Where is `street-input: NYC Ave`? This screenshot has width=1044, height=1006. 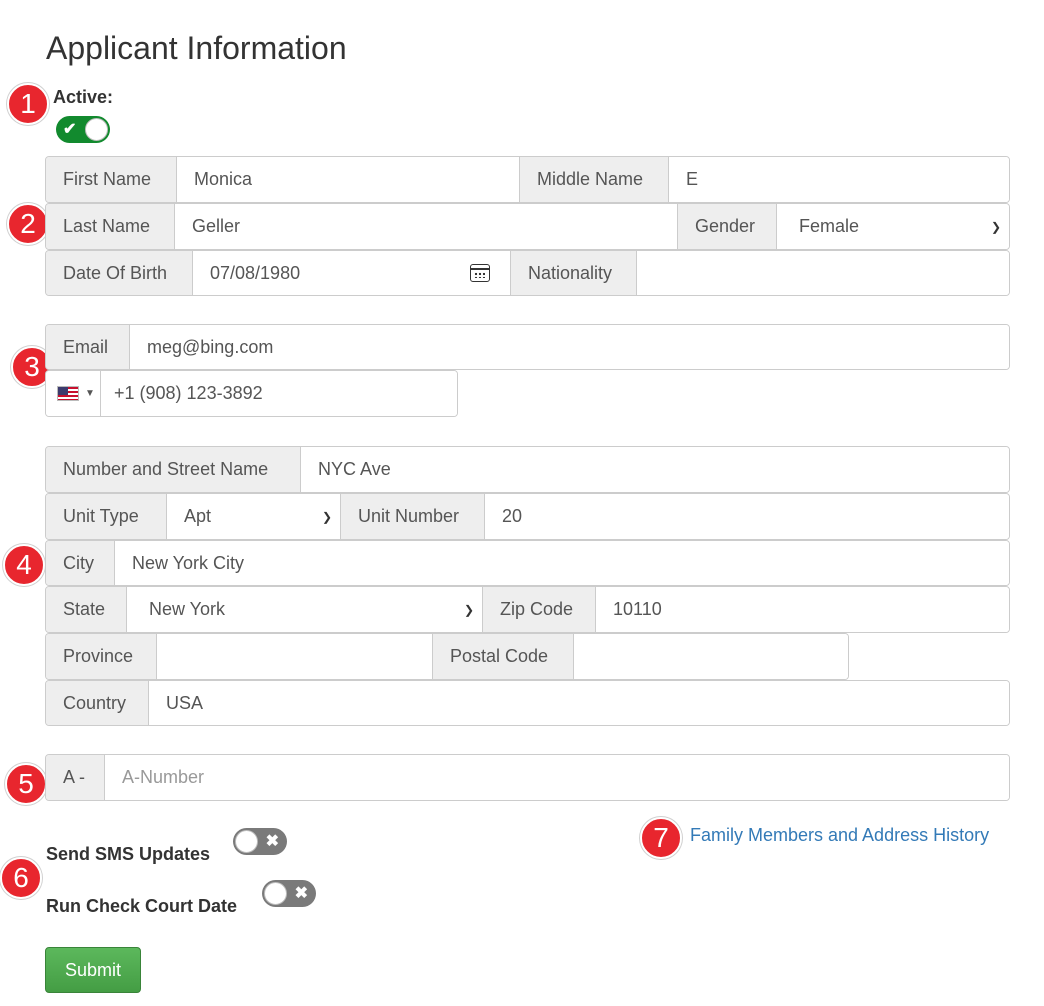 street-input: NYC Ave is located at coordinates (654, 469).